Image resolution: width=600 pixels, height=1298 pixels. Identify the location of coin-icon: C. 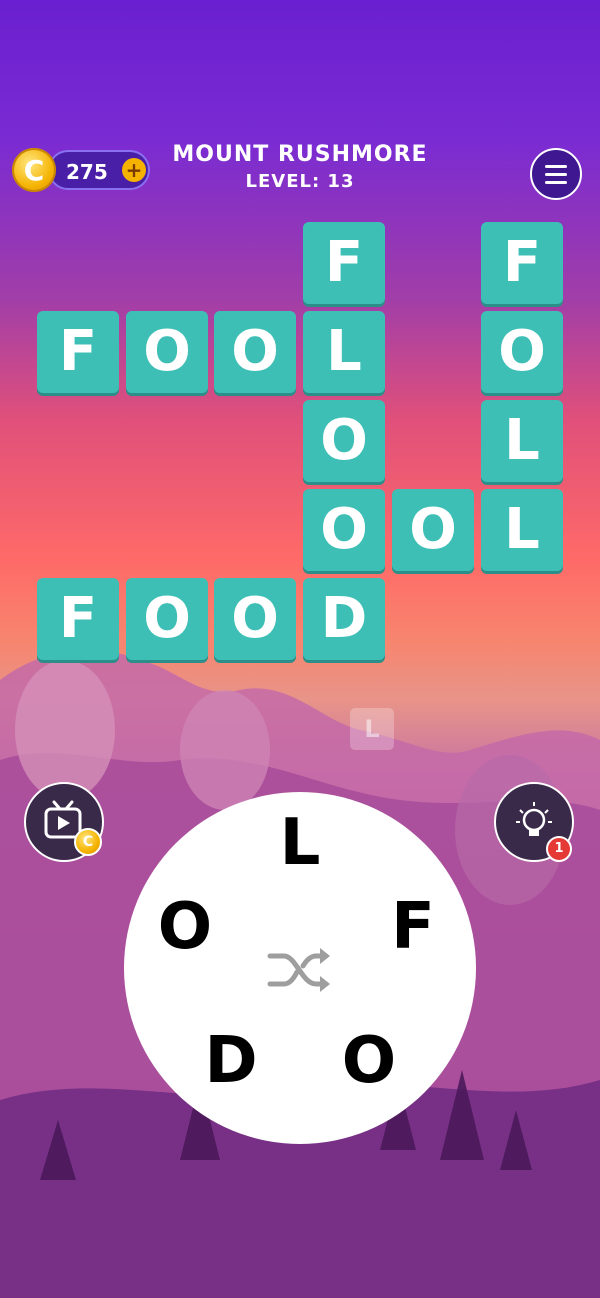
(88, 842).